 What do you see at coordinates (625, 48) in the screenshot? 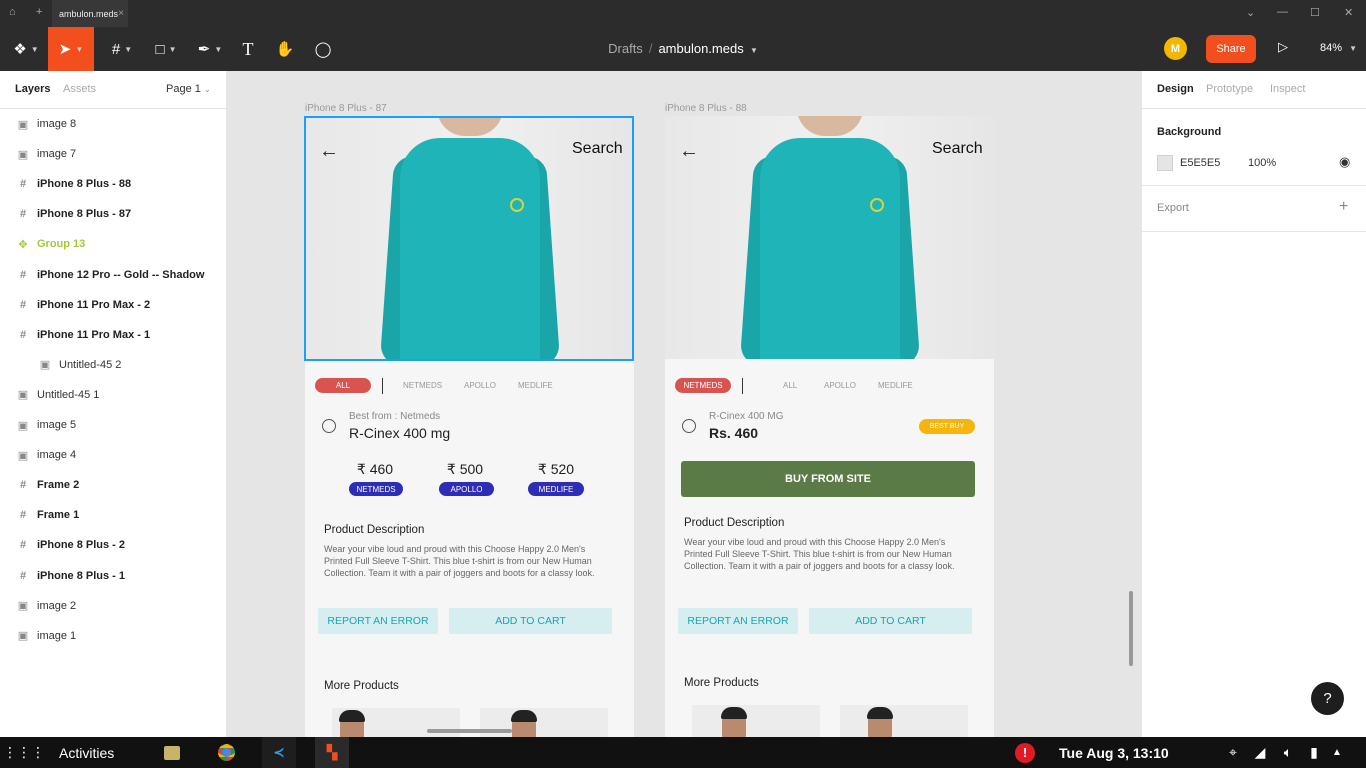
I see `breadcrumb-drafts: Drafts` at bounding box center [625, 48].